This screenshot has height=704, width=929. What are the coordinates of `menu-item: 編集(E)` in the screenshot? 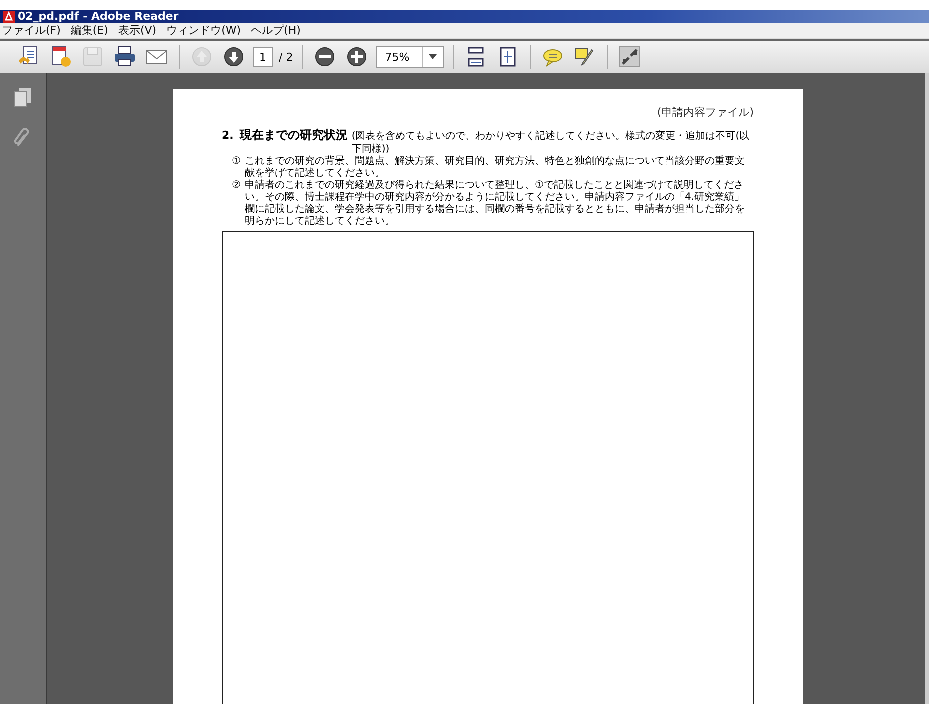 It's located at (89, 30).